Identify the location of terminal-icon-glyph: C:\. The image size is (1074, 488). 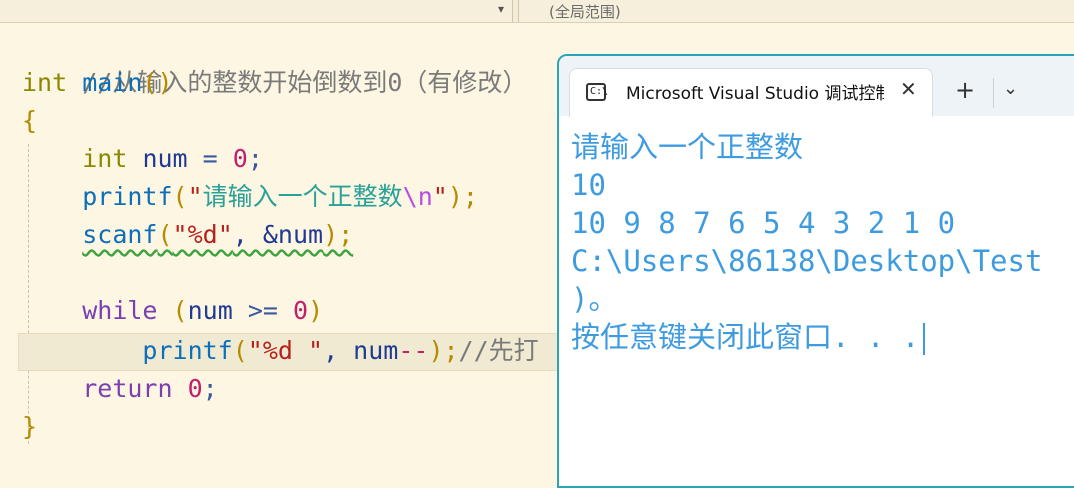
(599, 91).